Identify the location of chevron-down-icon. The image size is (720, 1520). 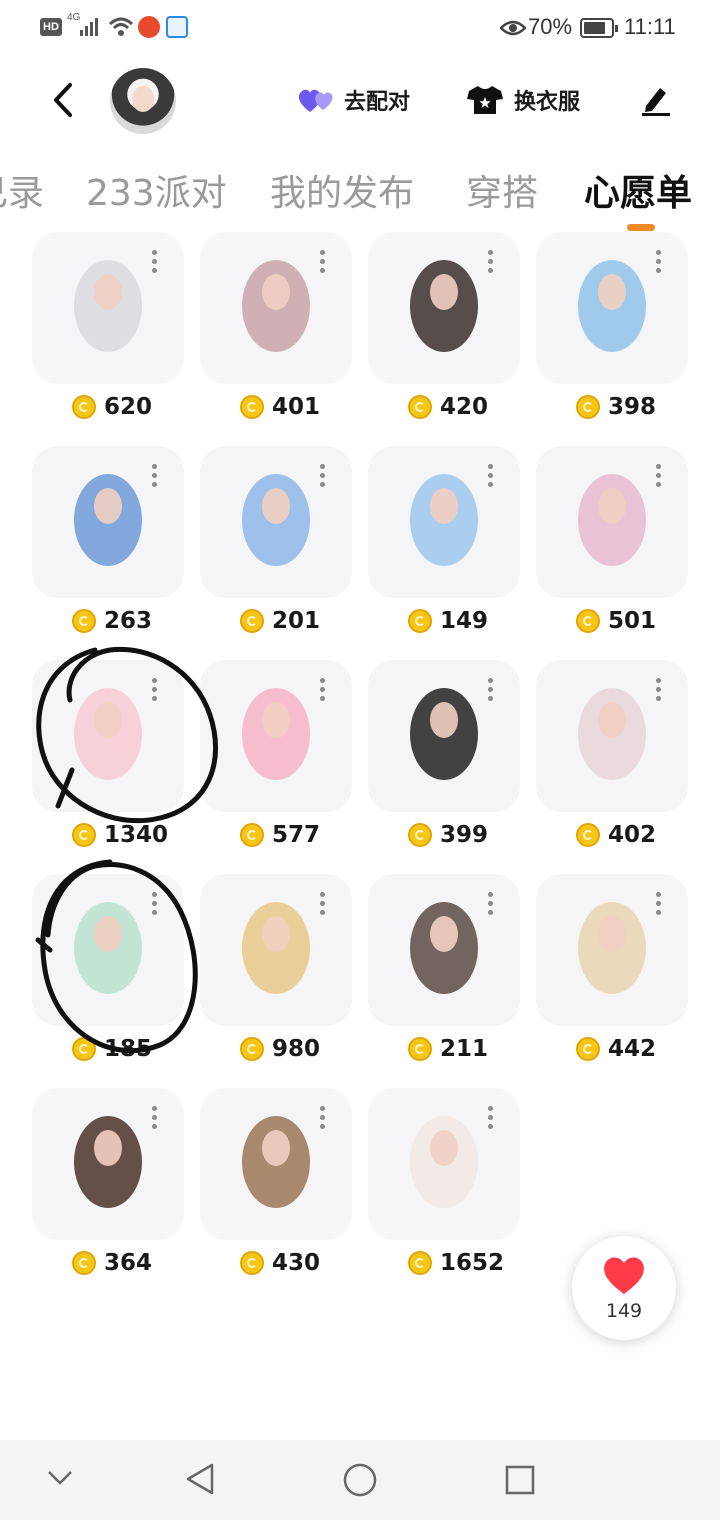
(60, 1478).